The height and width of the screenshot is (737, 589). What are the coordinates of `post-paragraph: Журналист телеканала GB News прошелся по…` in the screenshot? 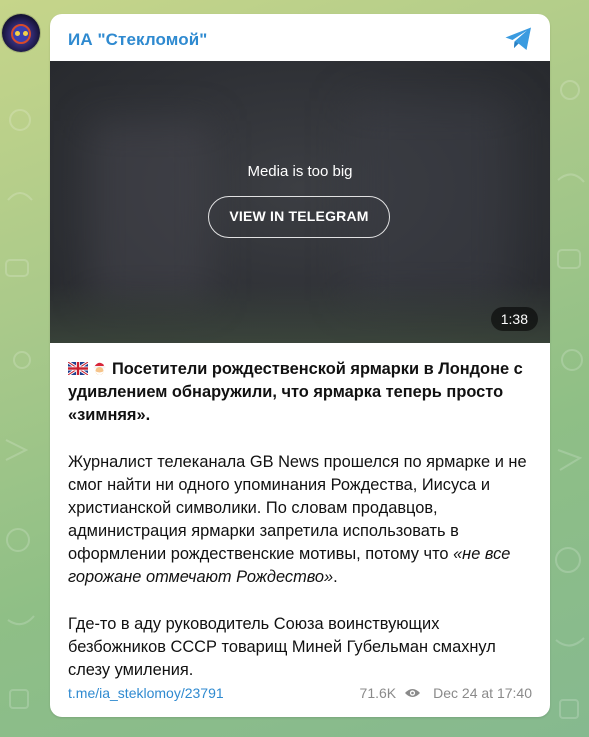 It's located at (302, 520).